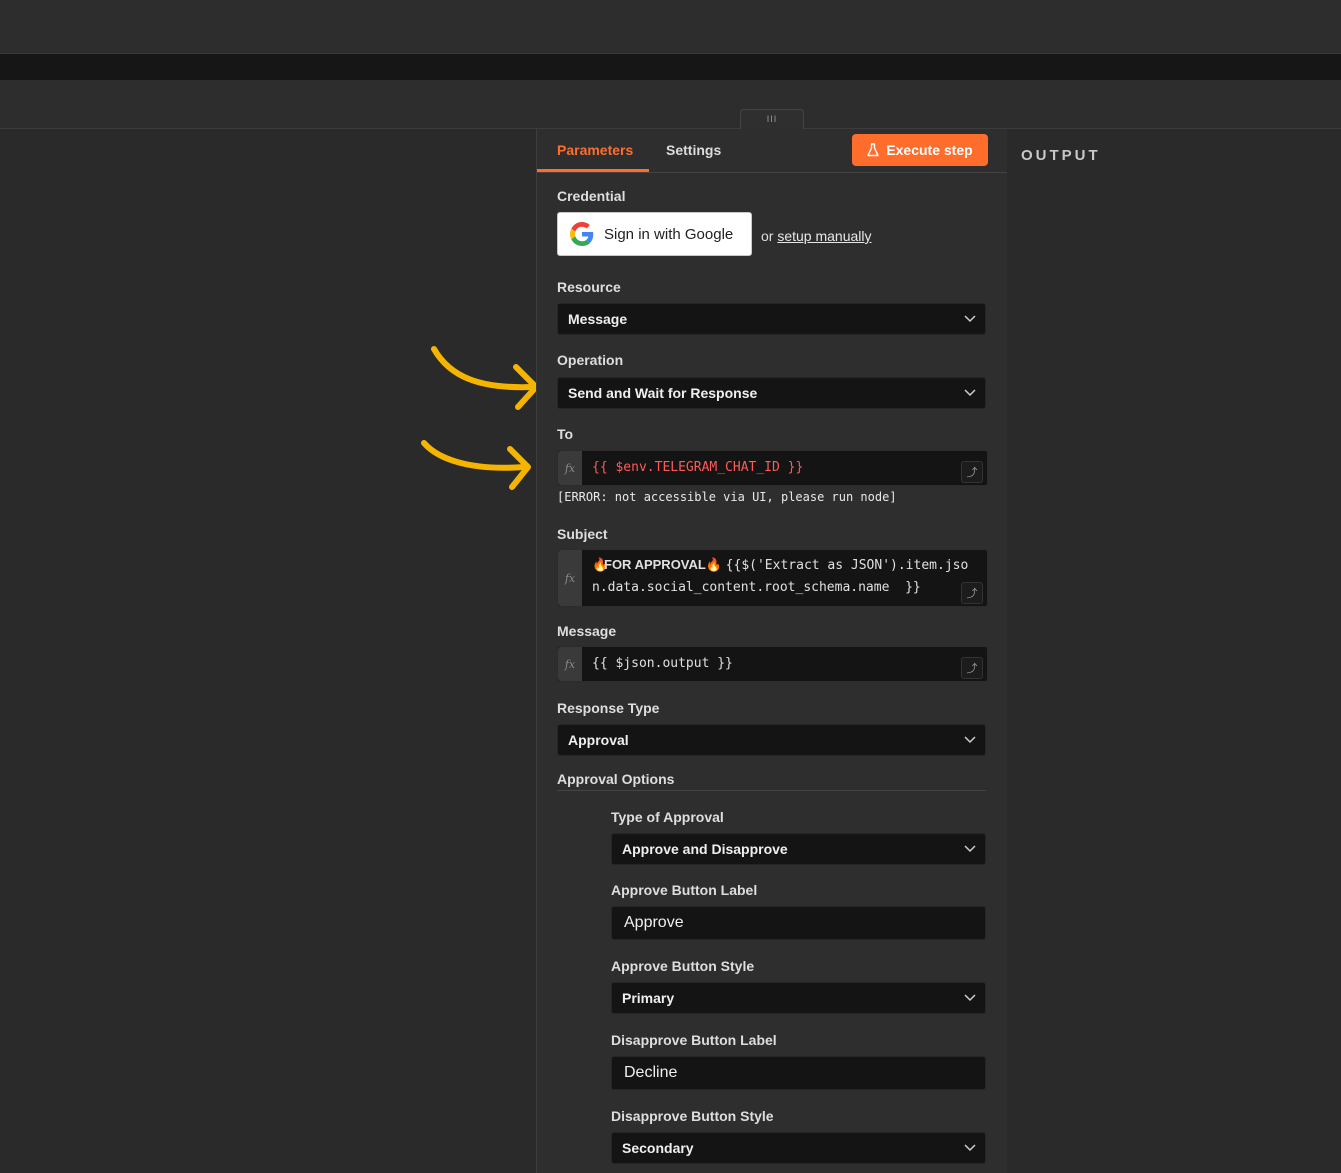  What do you see at coordinates (590, 360) in the screenshot?
I see `operation-label: Operation` at bounding box center [590, 360].